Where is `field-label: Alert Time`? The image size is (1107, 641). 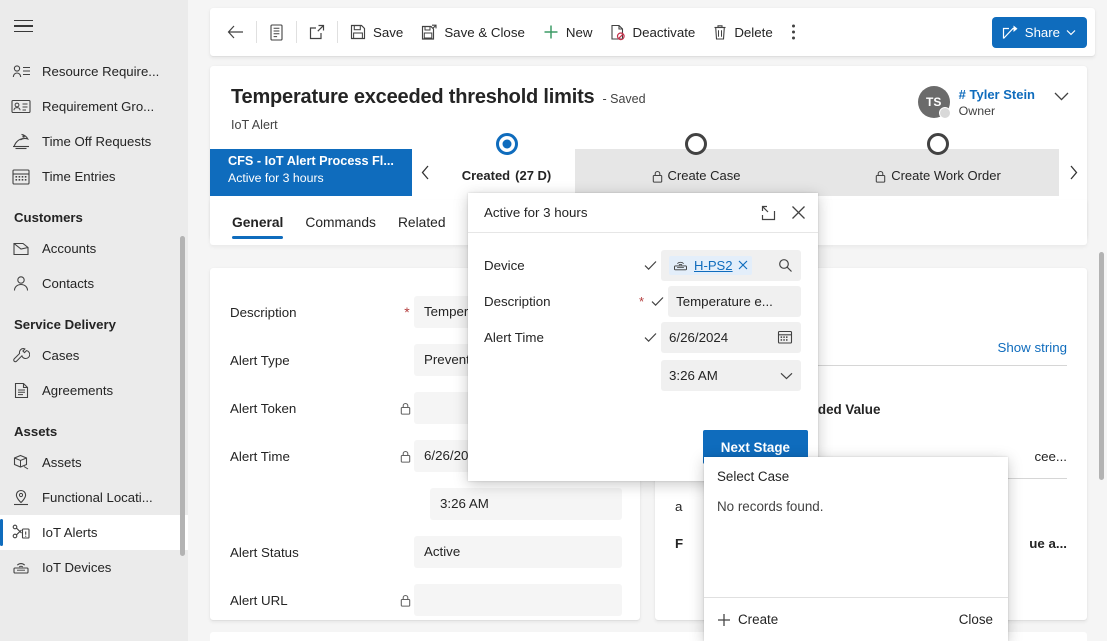
field-label: Alert Time is located at coordinates (260, 456).